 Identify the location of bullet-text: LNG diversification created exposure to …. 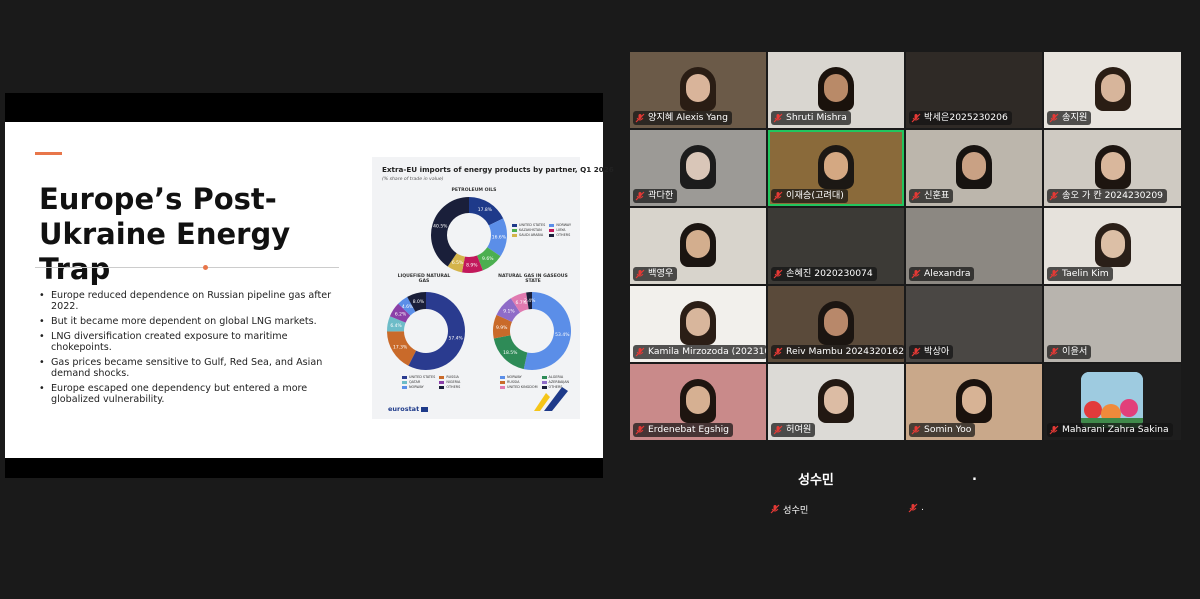
(169, 342).